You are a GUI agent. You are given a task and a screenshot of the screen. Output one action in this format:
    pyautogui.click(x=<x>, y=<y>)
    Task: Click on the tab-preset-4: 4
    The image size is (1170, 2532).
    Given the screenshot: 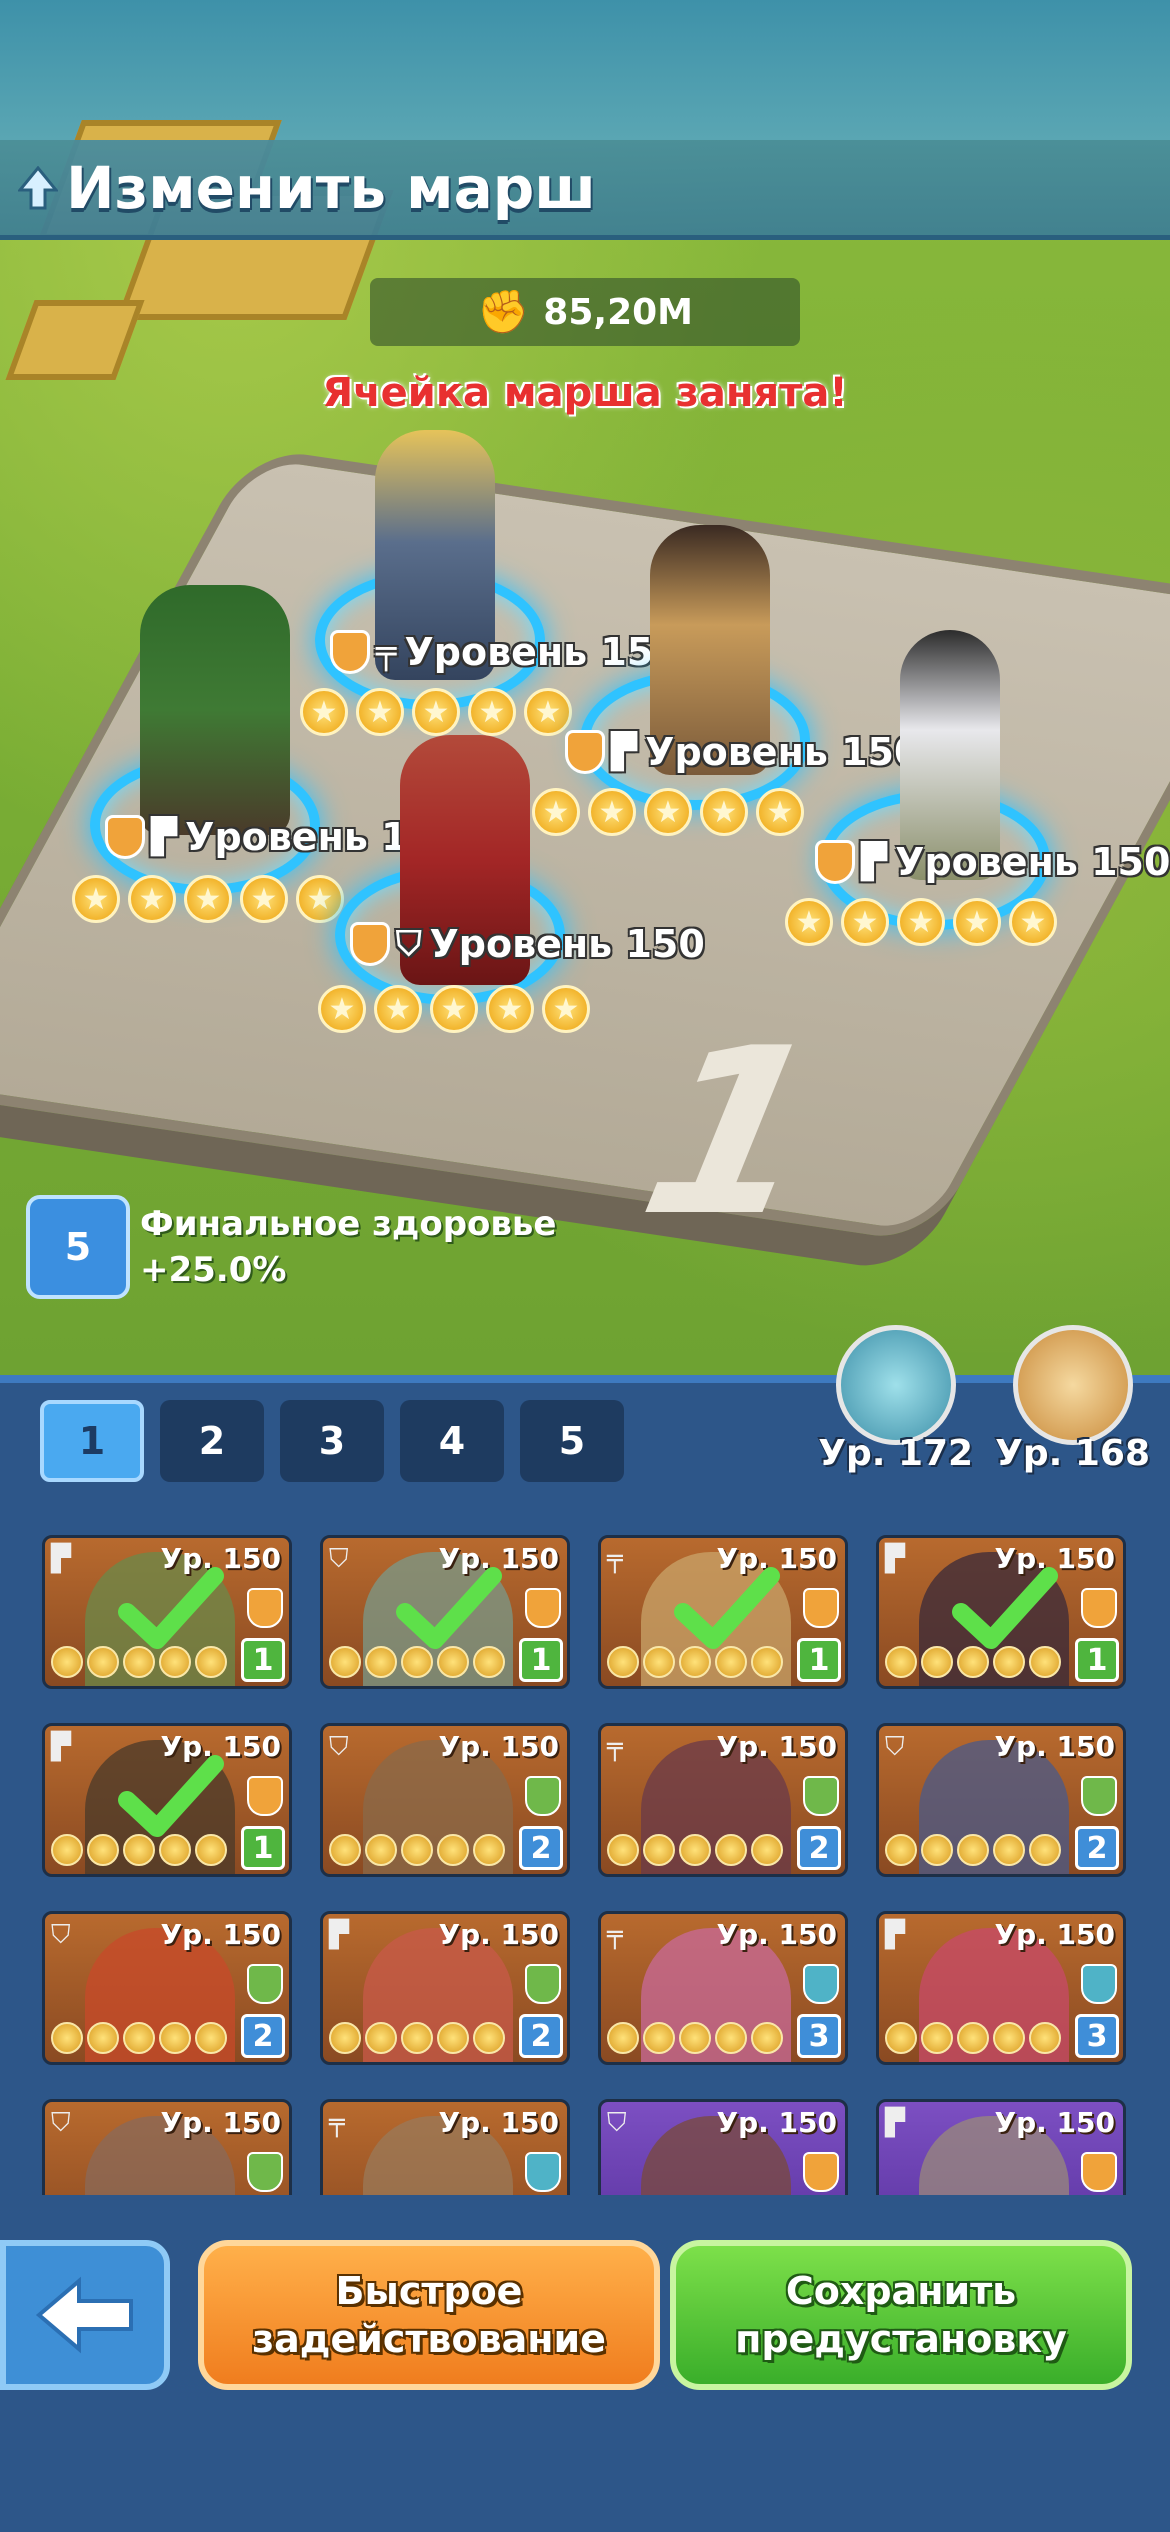 What is the action you would take?
    pyautogui.click(x=452, y=1441)
    